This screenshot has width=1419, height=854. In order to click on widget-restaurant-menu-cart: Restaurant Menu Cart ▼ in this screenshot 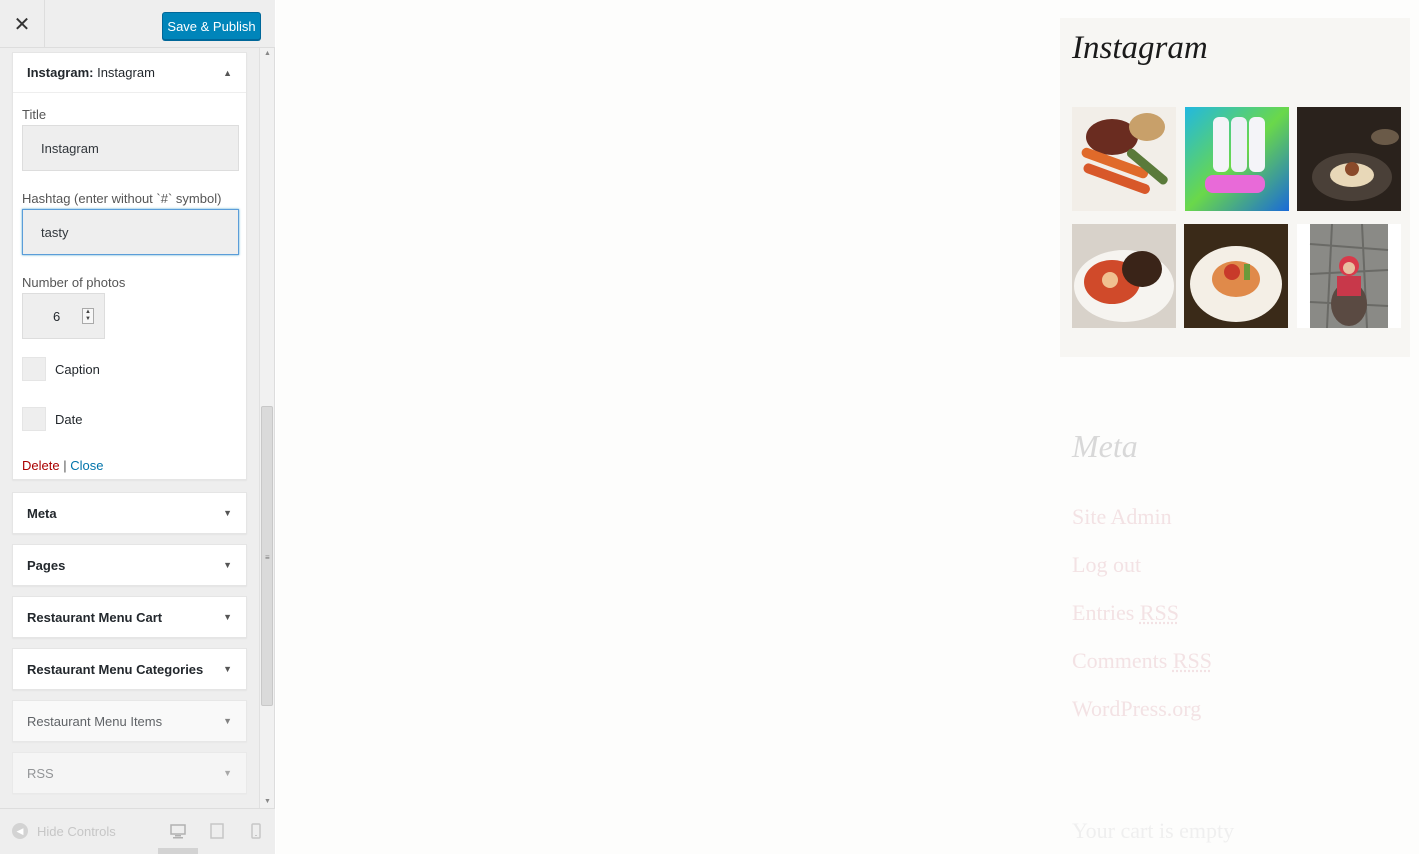, I will do `click(129, 617)`.